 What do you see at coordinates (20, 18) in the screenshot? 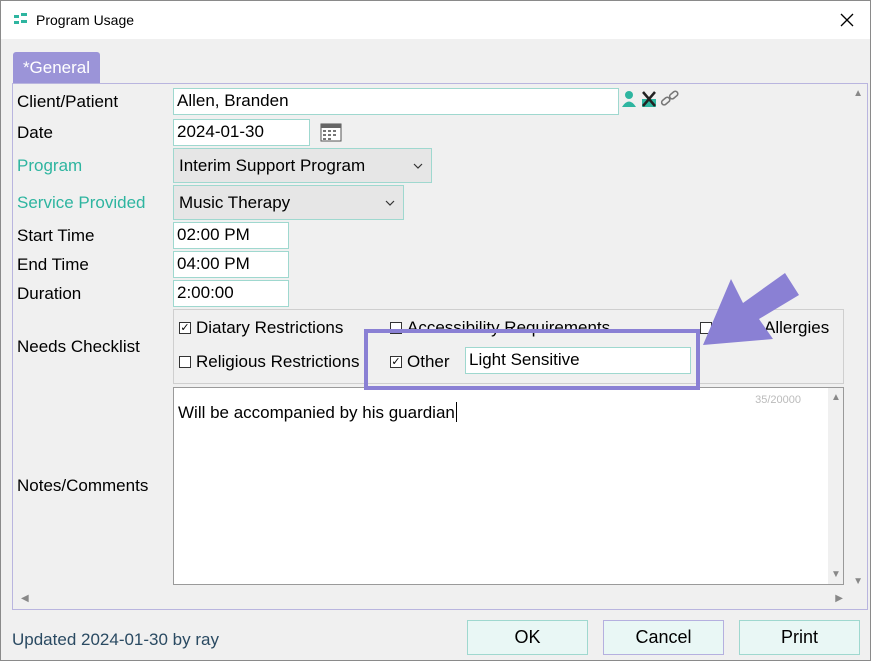
I see `app-icon` at bounding box center [20, 18].